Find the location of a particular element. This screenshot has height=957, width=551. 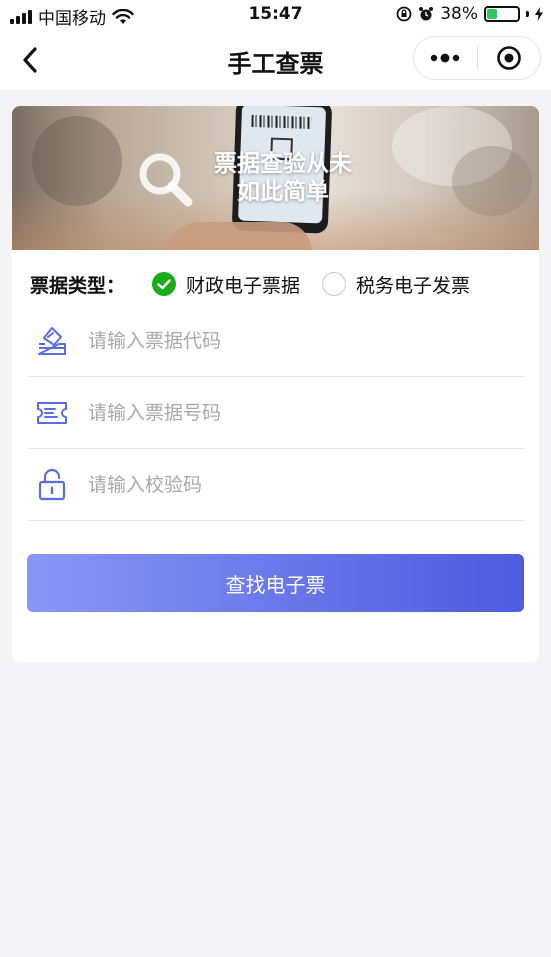

miniapp-capsule is located at coordinates (477, 58).